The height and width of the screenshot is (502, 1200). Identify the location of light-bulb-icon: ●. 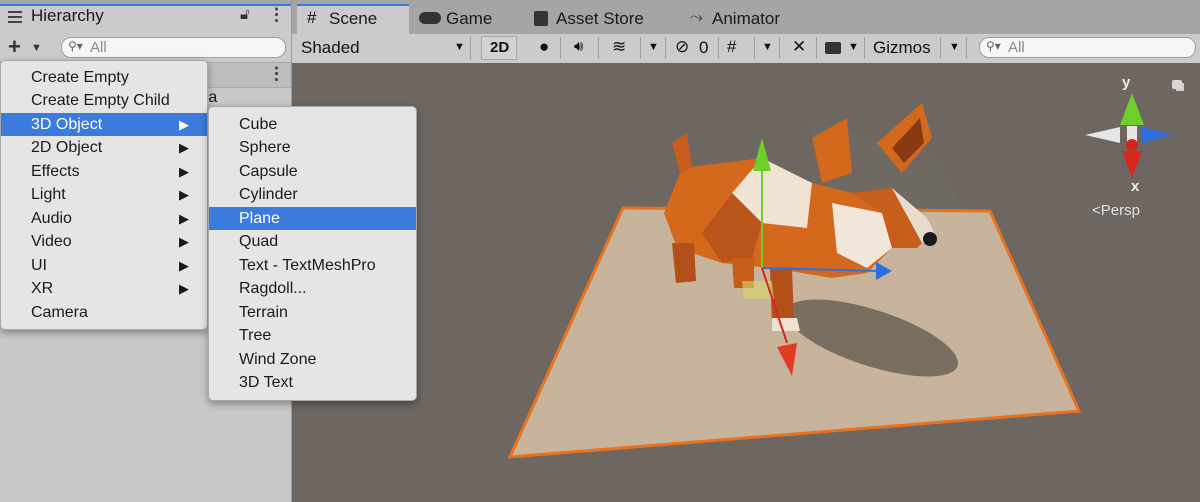
(544, 46).